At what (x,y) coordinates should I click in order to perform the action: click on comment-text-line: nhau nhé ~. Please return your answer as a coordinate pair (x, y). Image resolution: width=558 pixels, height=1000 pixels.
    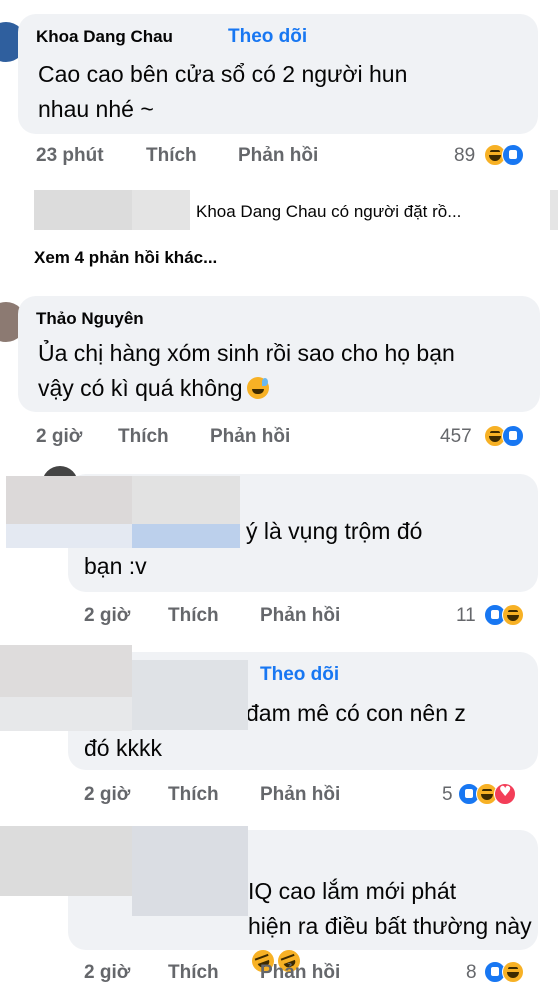
    Looking at the image, I should click on (96, 109).